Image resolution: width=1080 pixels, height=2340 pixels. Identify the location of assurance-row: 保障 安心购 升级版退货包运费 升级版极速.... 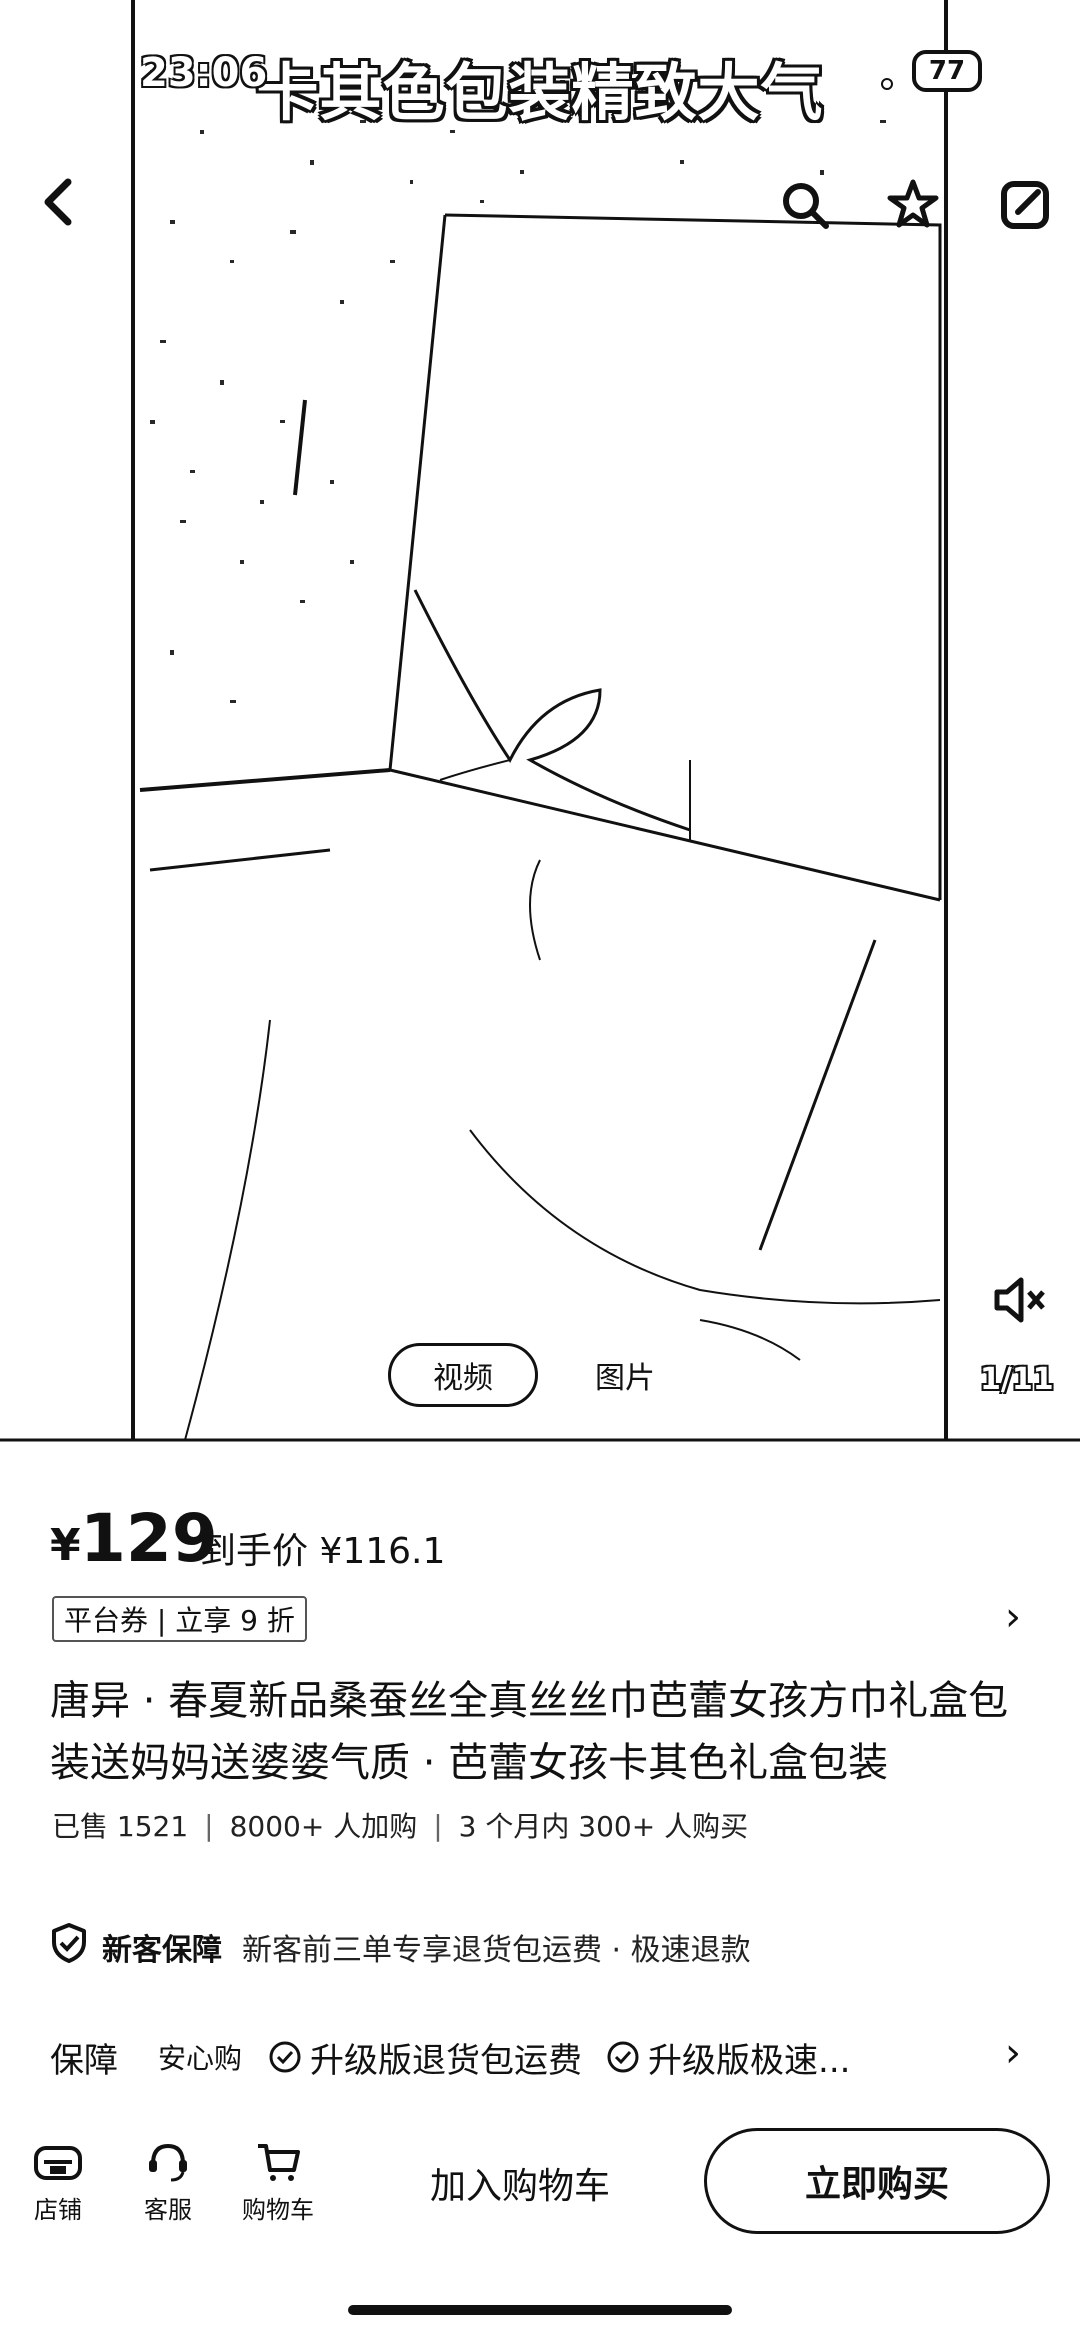
(545, 2057).